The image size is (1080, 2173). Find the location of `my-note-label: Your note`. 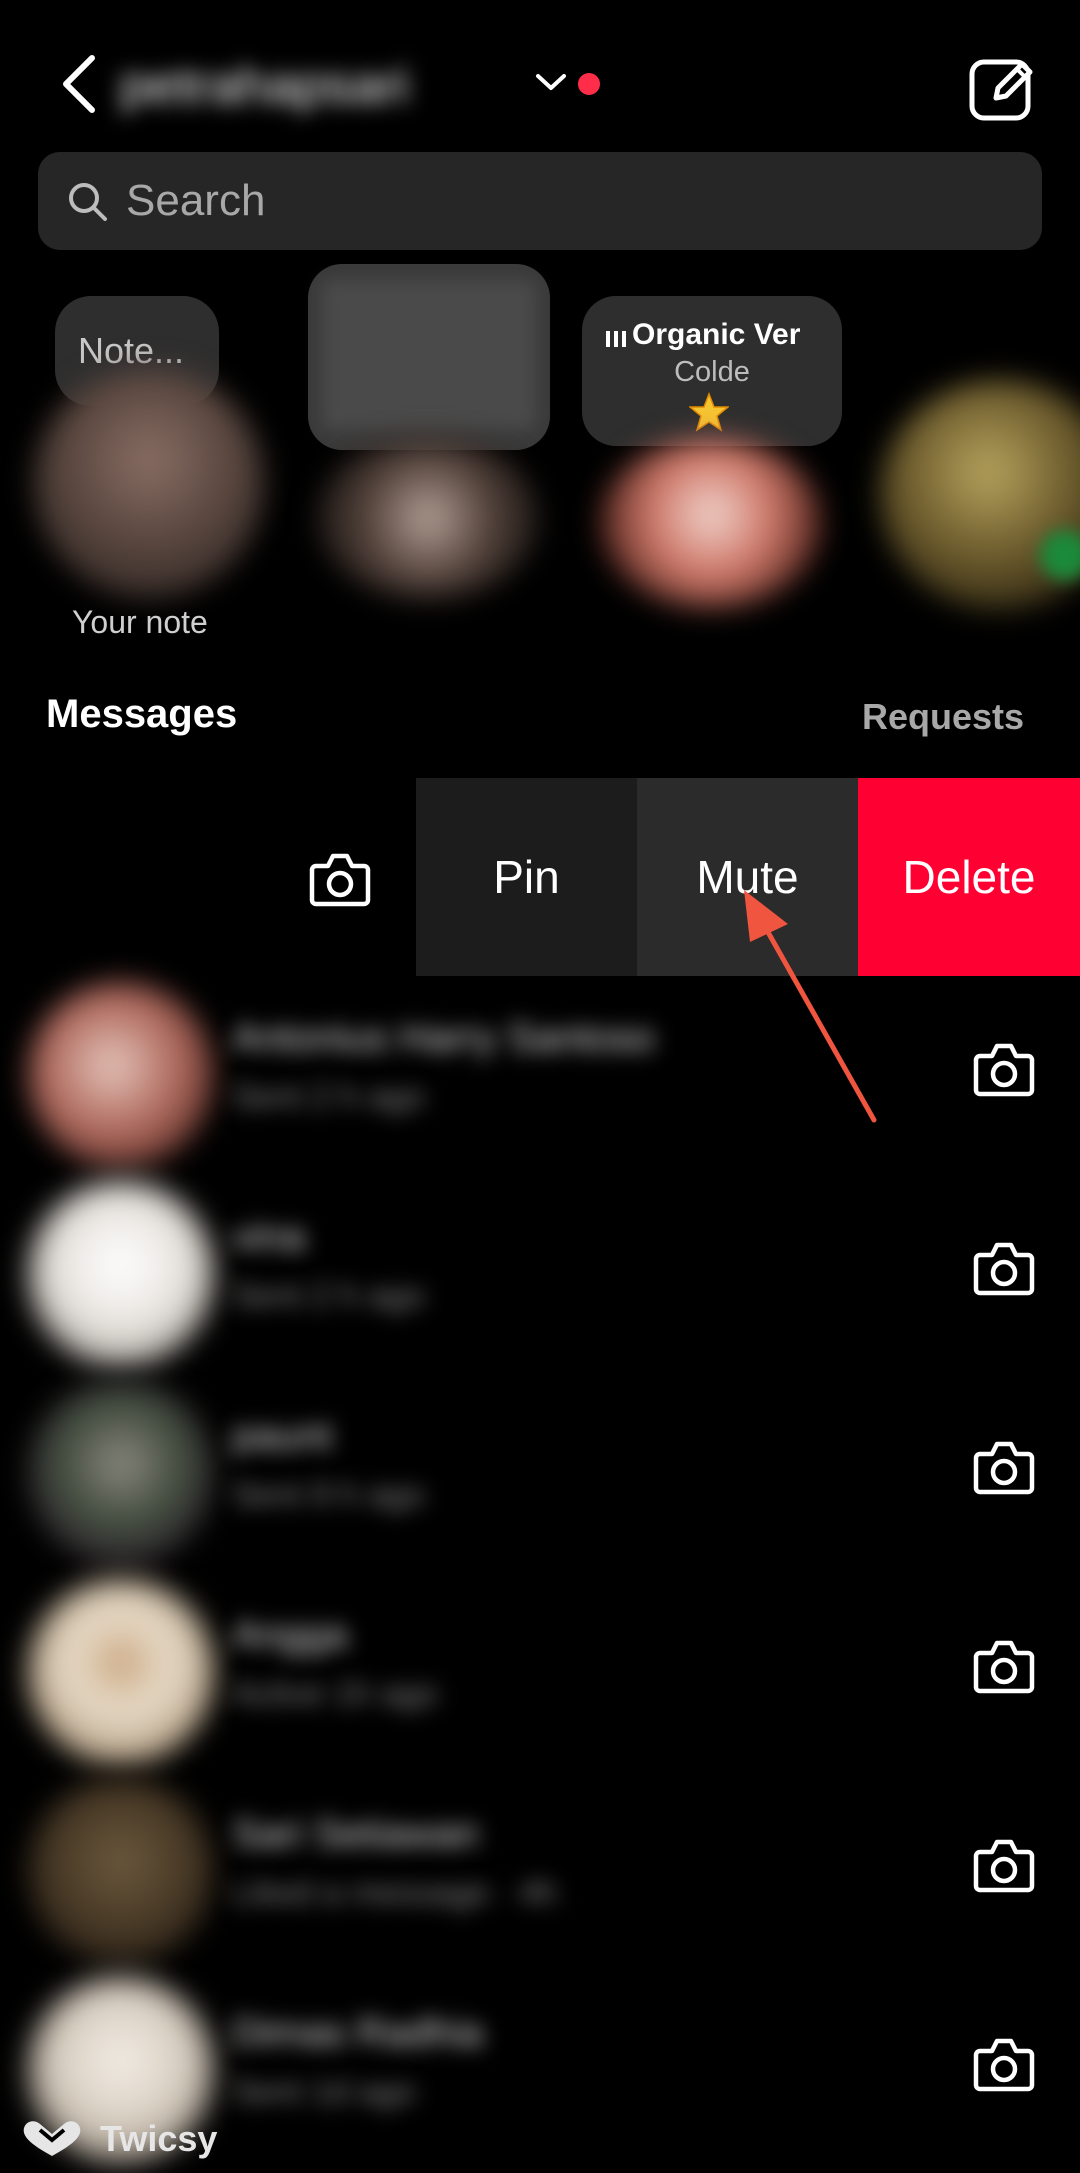

my-note-label: Your note is located at coordinates (140, 622).